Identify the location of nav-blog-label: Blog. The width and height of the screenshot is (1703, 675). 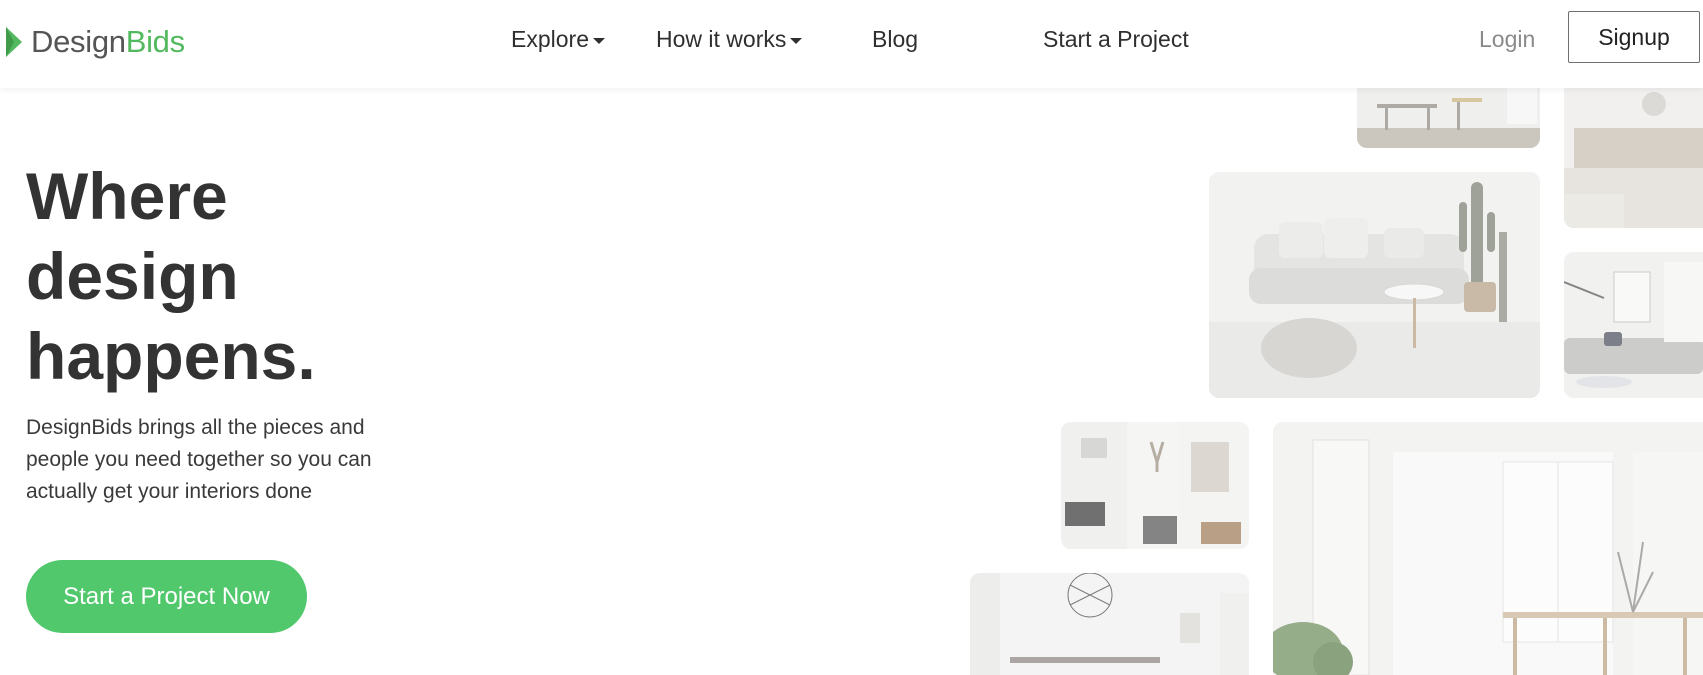
(895, 39).